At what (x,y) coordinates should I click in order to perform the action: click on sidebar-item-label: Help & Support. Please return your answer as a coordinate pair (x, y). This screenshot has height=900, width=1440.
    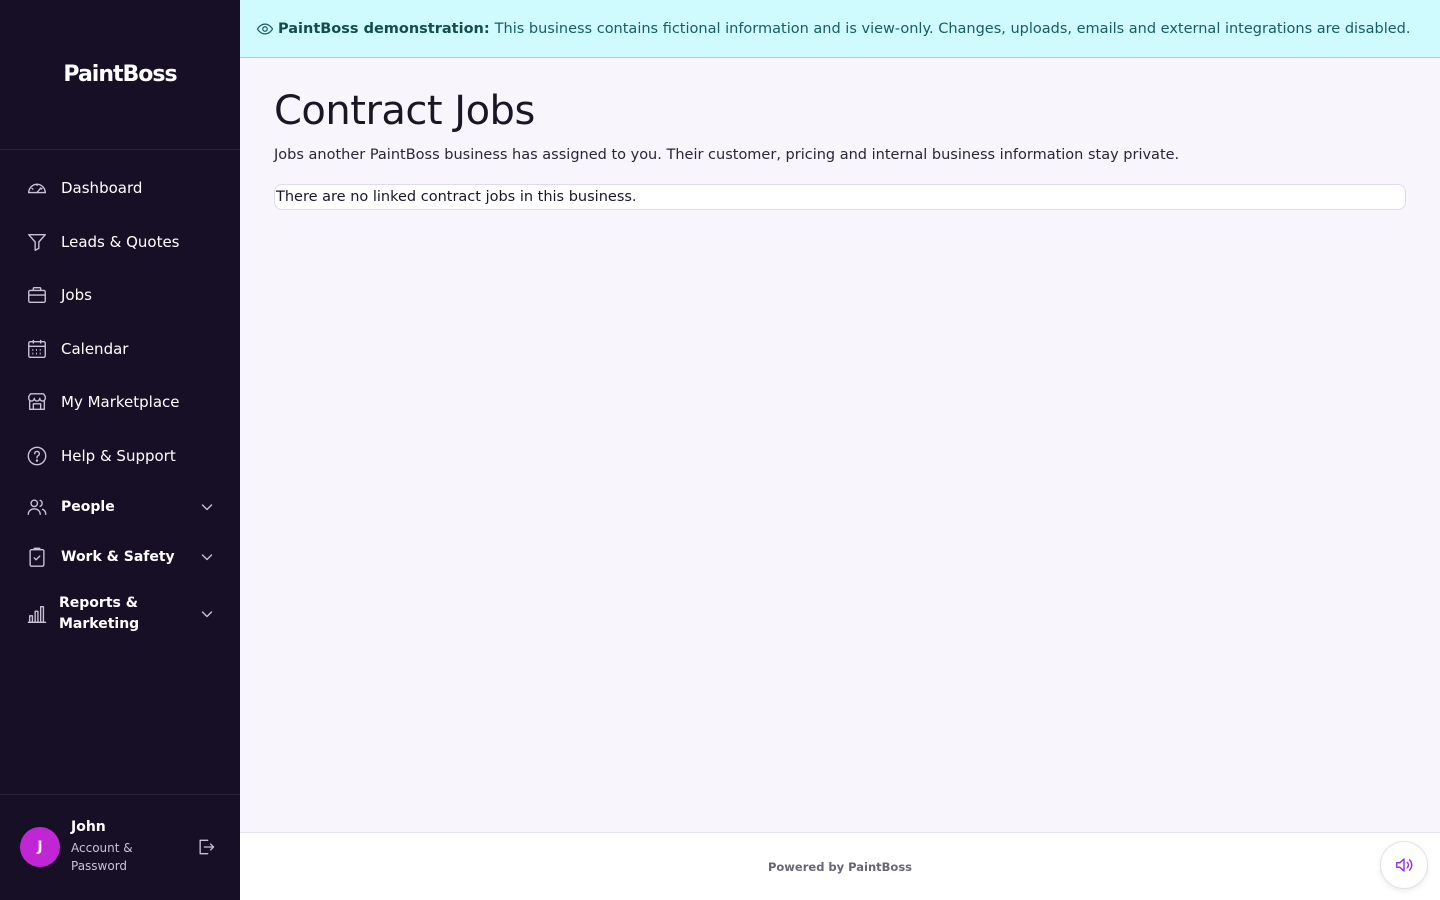
    Looking at the image, I should click on (118, 456).